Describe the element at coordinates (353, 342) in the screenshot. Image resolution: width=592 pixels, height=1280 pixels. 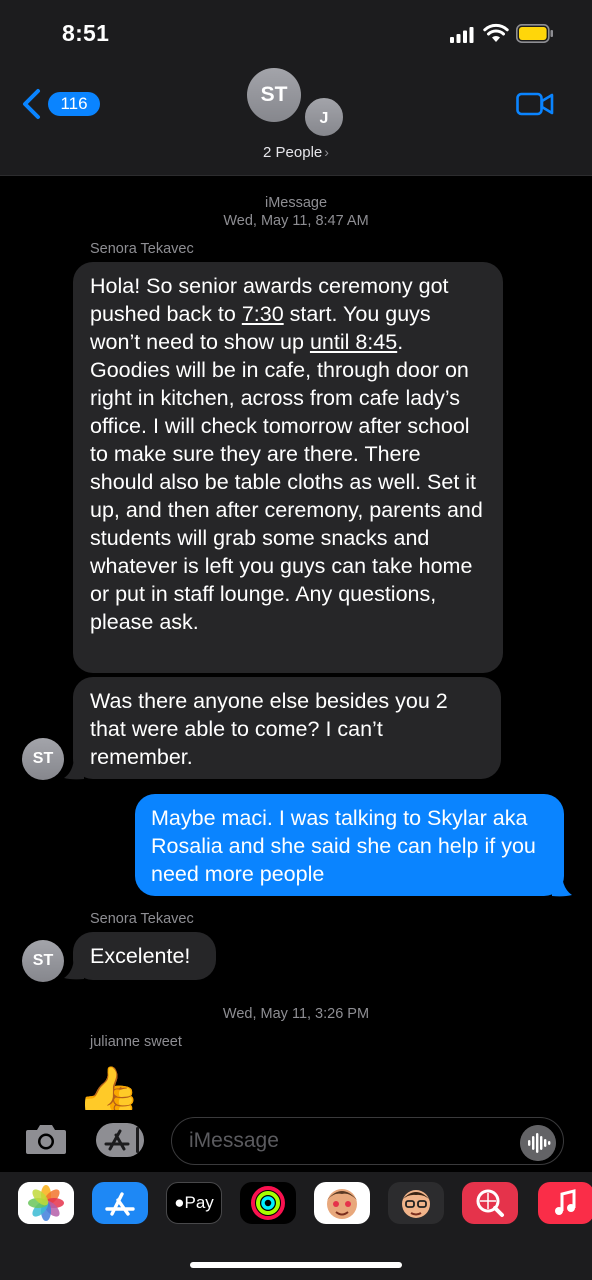
I see `time-link: until 8:45` at that location.